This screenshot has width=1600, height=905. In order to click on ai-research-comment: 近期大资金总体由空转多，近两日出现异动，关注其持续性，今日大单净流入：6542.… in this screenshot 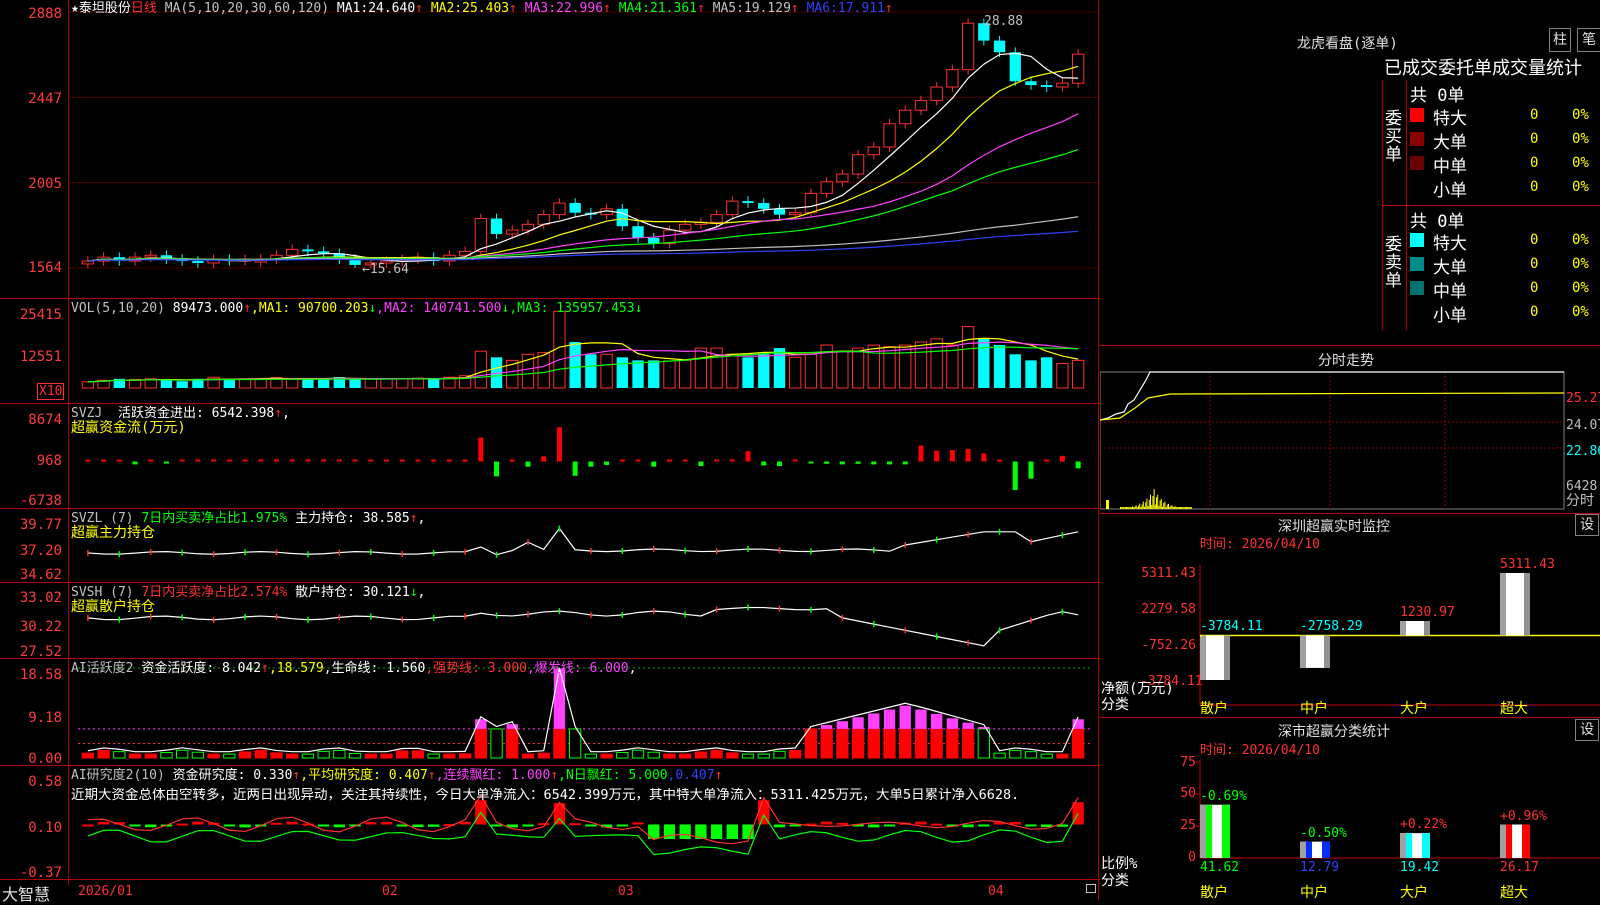, I will do `click(545, 795)`.